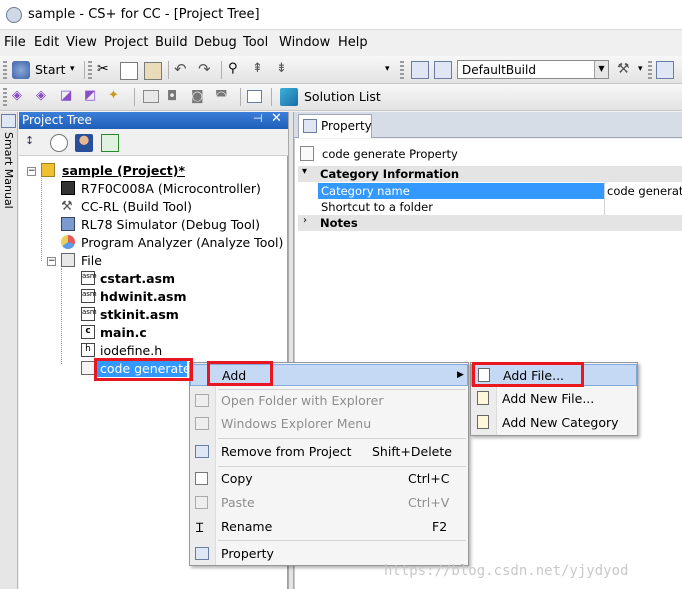 The height and width of the screenshot is (589, 682). Describe the element at coordinates (88, 350) in the screenshot. I see `h-file-icon: h` at that location.